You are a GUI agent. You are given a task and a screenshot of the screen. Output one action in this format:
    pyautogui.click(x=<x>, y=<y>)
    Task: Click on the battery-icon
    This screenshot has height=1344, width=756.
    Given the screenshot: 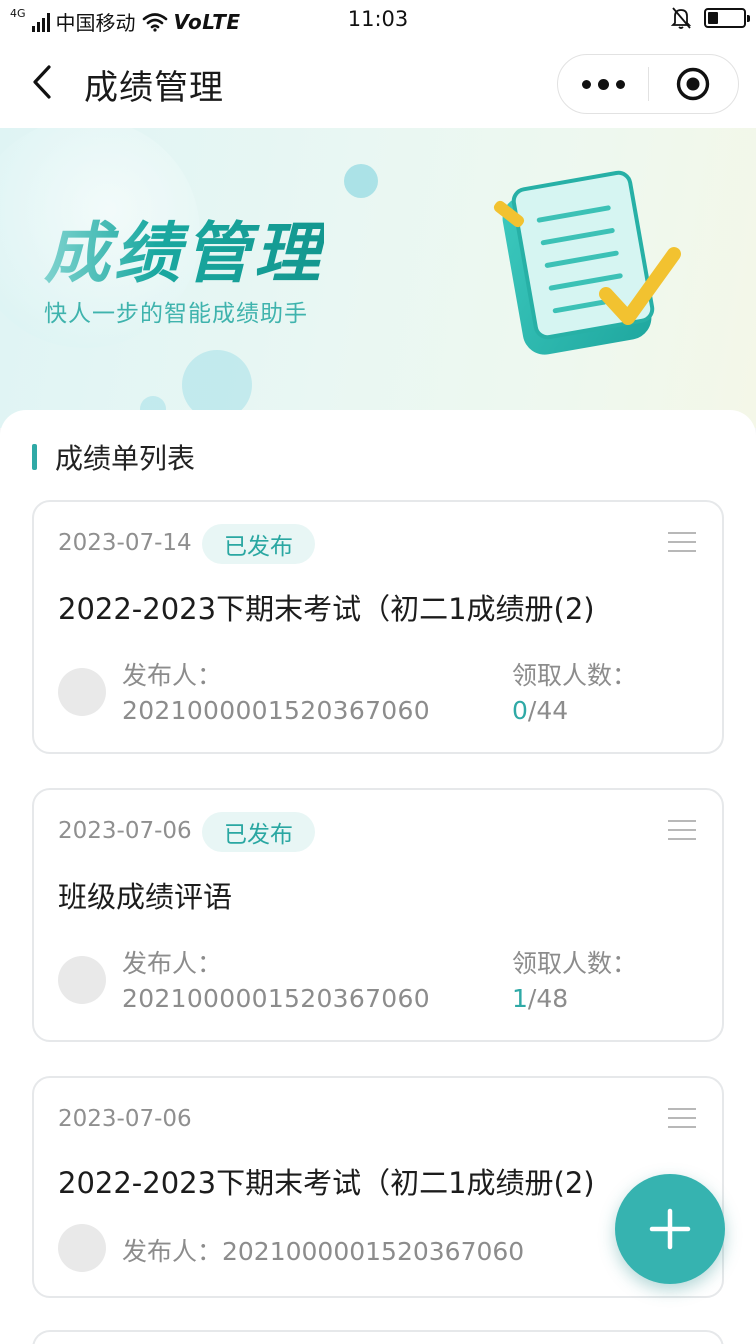 What is the action you would take?
    pyautogui.click(x=727, y=18)
    